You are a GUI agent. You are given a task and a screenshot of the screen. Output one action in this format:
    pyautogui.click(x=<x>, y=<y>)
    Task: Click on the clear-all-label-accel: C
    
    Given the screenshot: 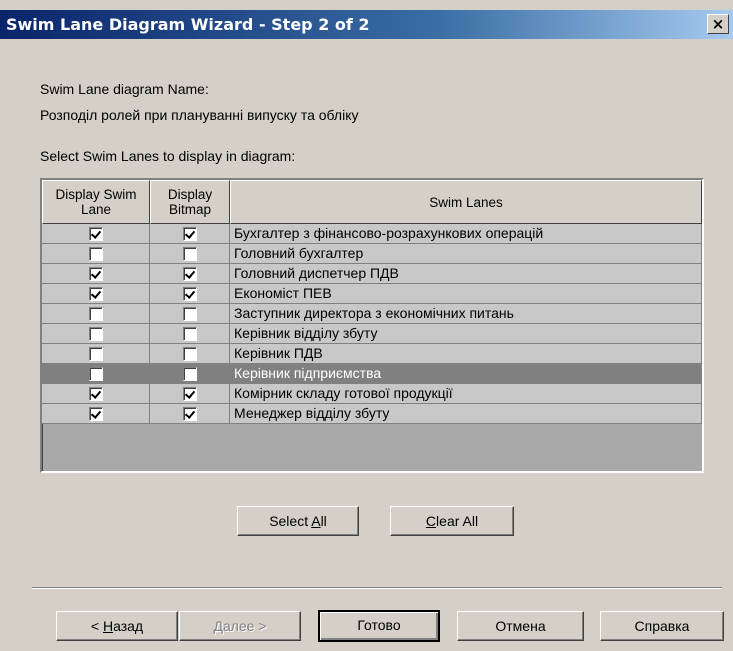 What is the action you would take?
    pyautogui.click(x=431, y=521)
    